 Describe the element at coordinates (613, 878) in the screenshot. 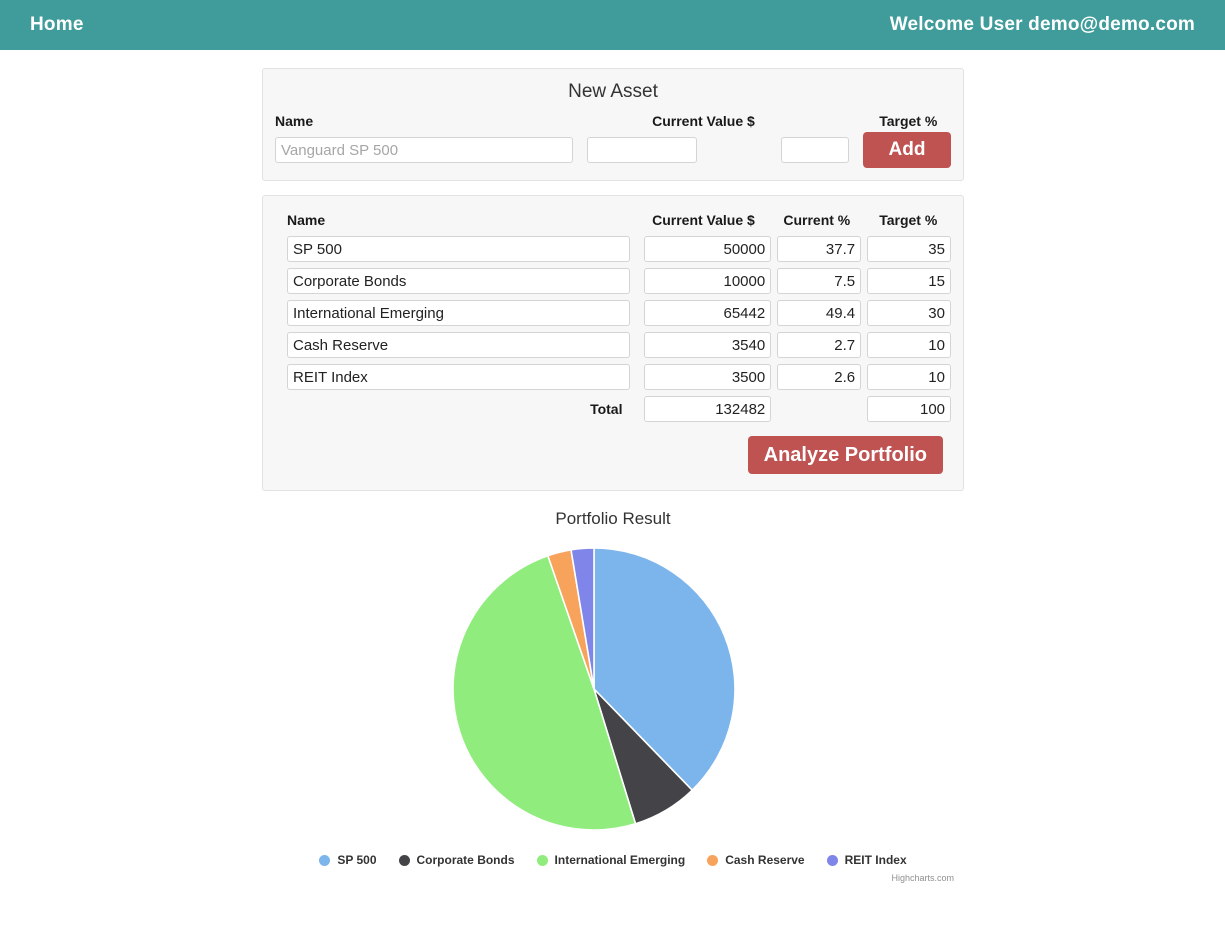

I see `highcharts-credits: Highcharts.com` at that location.